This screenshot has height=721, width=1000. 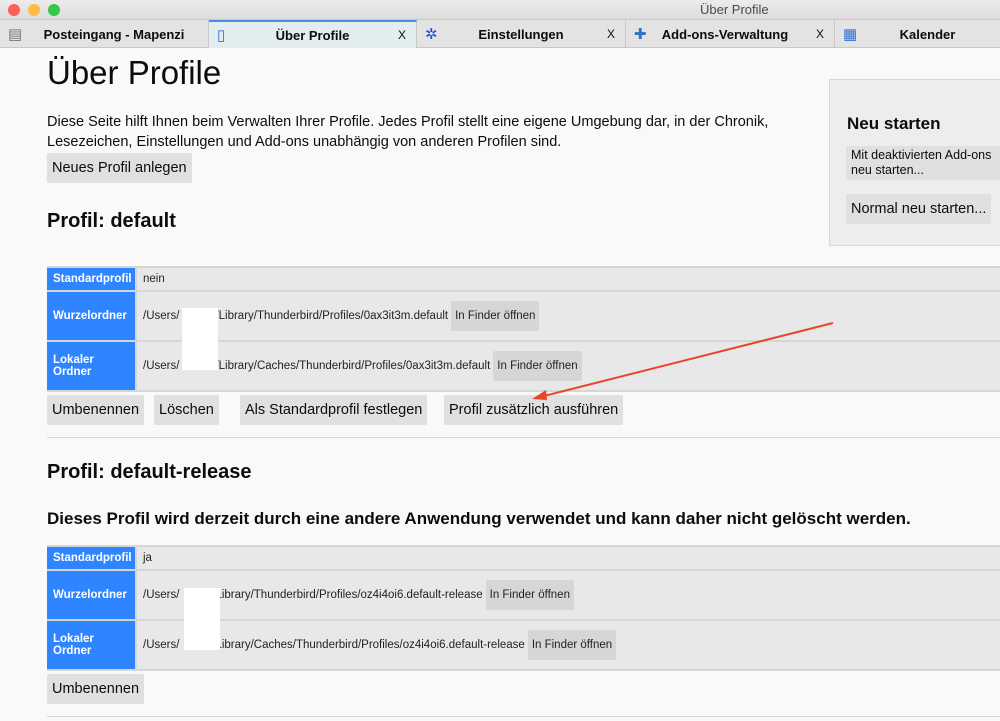 I want to click on header-cell: Standardprofil, so click(x=92, y=558).